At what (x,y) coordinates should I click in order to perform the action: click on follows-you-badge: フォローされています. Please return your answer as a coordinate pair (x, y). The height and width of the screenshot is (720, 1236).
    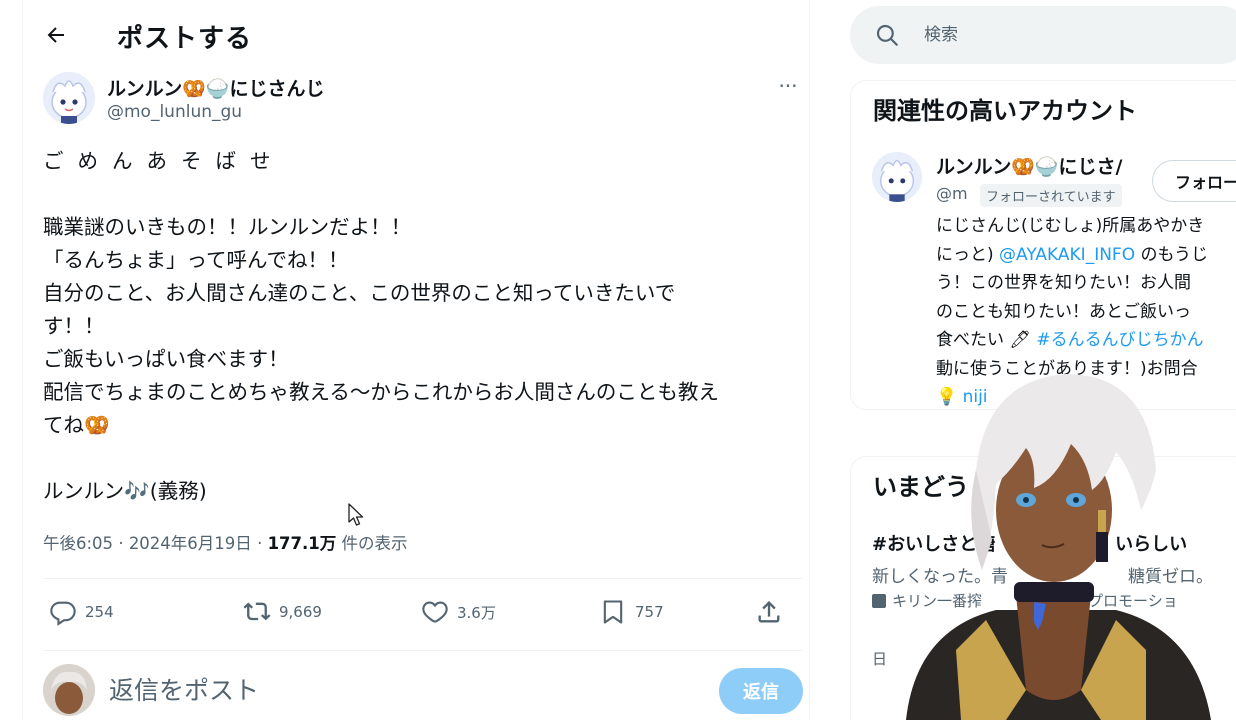
    Looking at the image, I should click on (1051, 195).